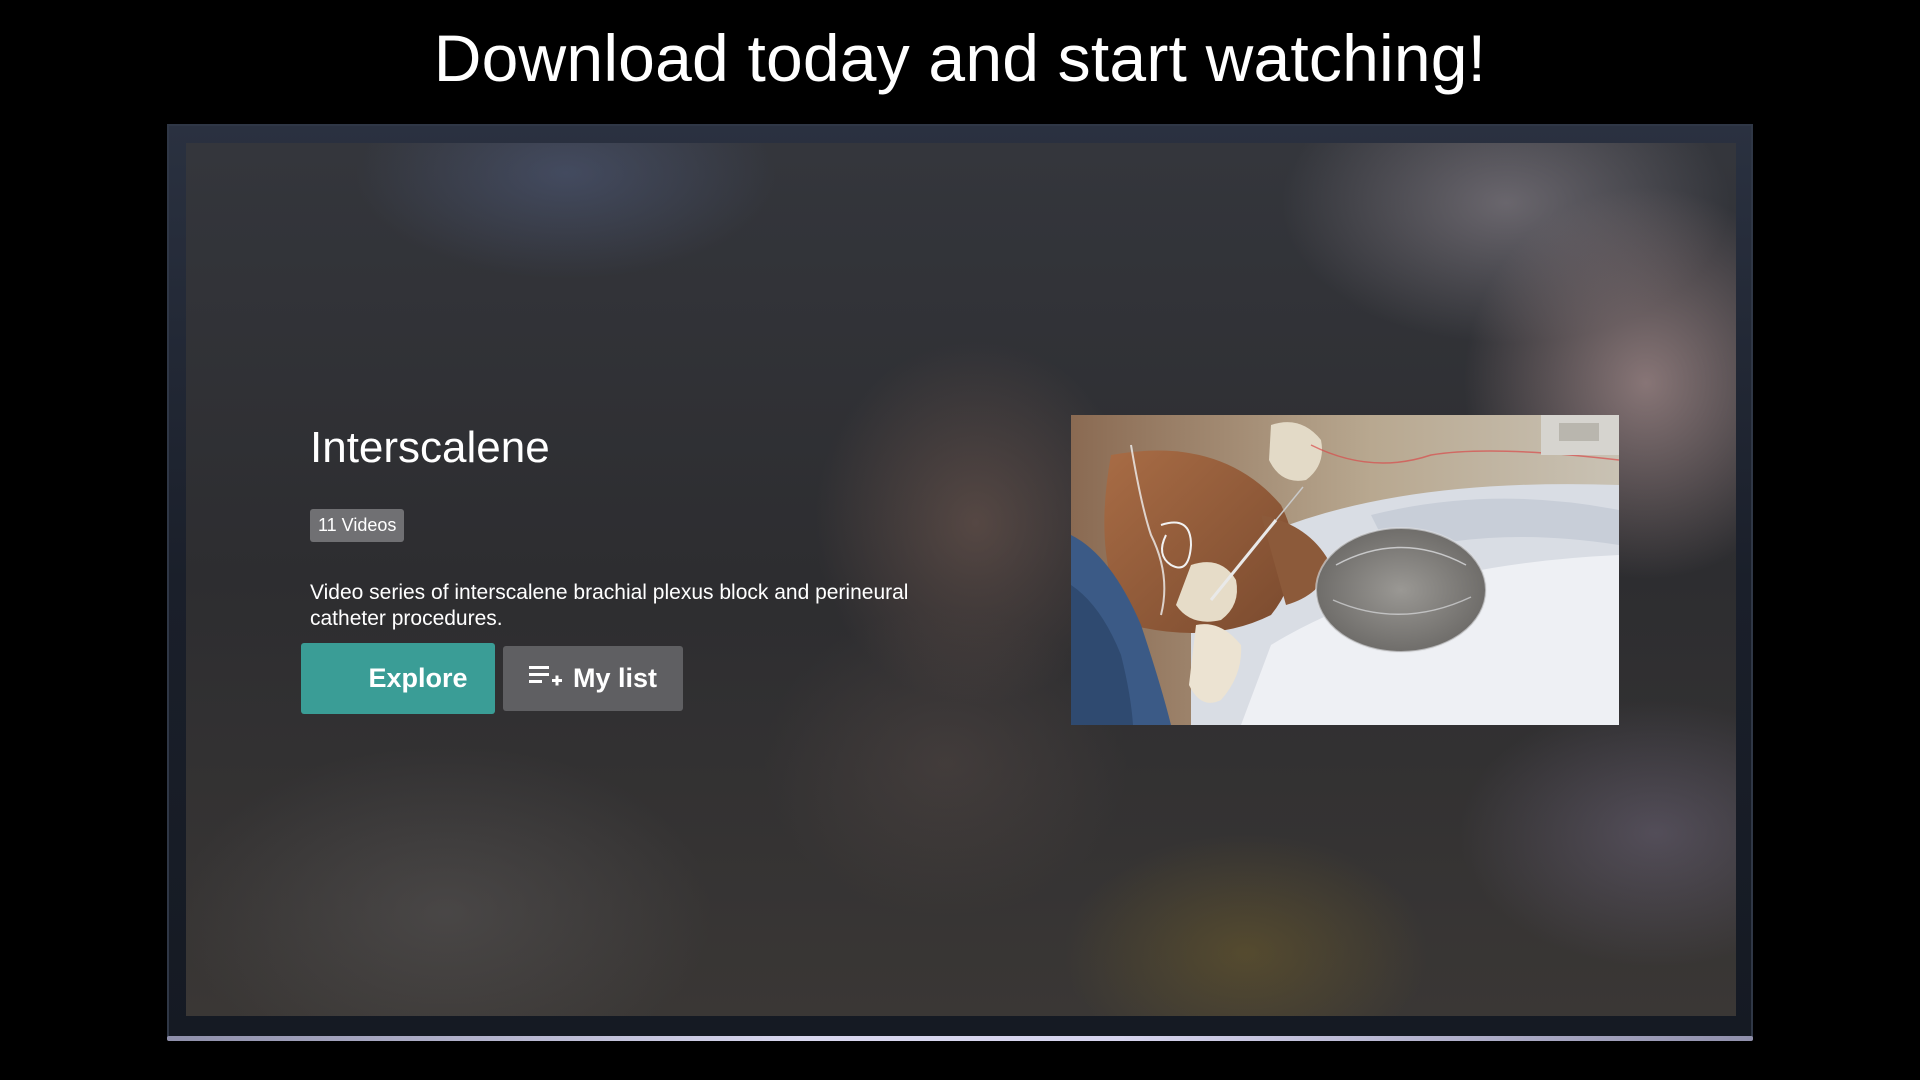  I want to click on promo-headline: Download today and start watching!, so click(960, 58).